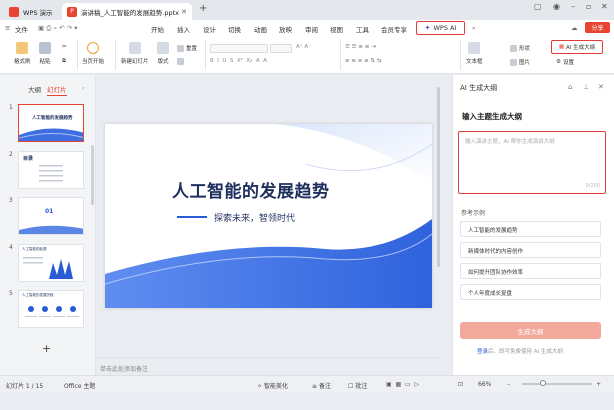 The image size is (614, 410). I want to click on menu-tools: 工具, so click(362, 29).